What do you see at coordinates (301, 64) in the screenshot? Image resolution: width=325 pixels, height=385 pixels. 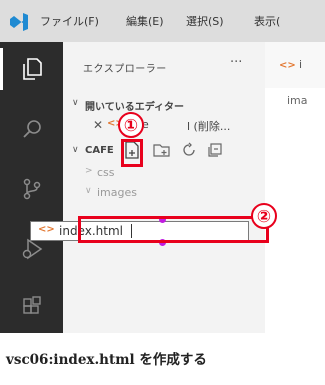 I see `tab-label: i` at bounding box center [301, 64].